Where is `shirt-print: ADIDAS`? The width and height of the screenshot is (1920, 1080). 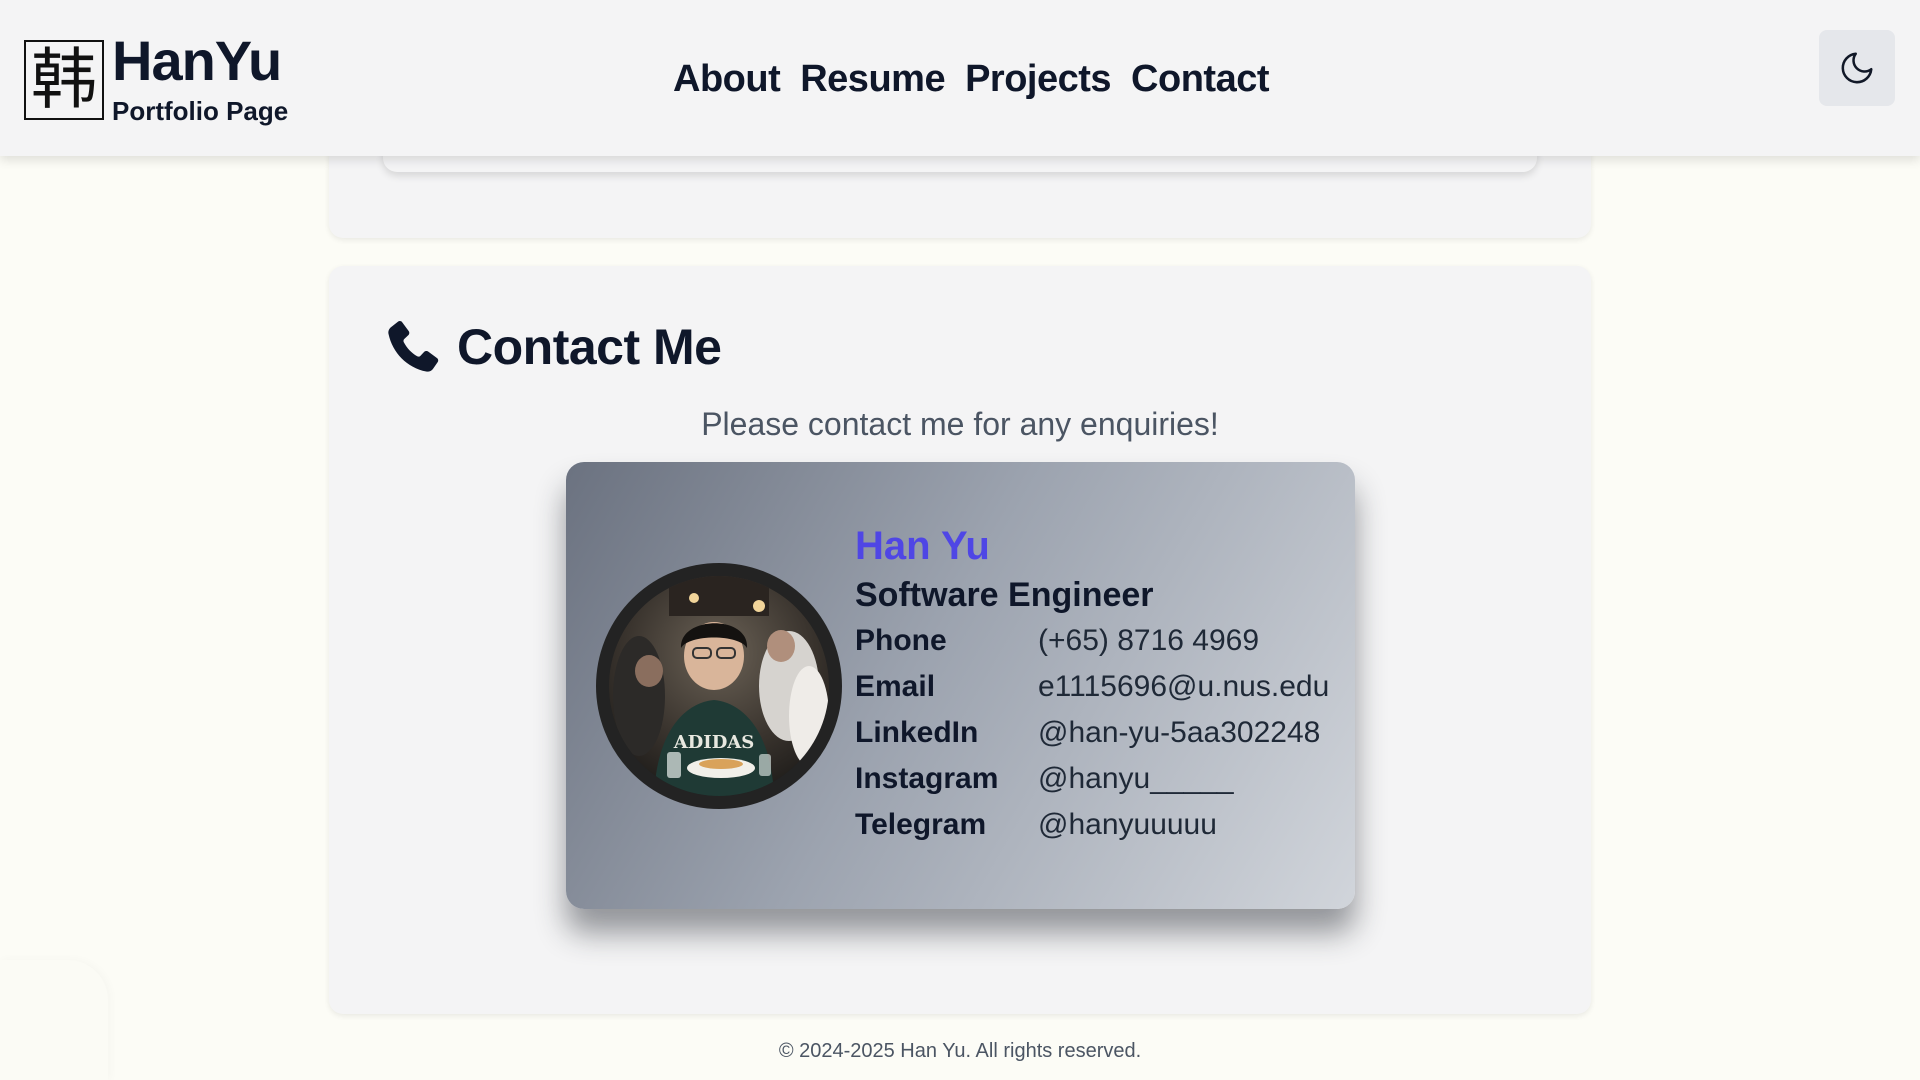
shirt-print: ADIDAS is located at coordinates (714, 742).